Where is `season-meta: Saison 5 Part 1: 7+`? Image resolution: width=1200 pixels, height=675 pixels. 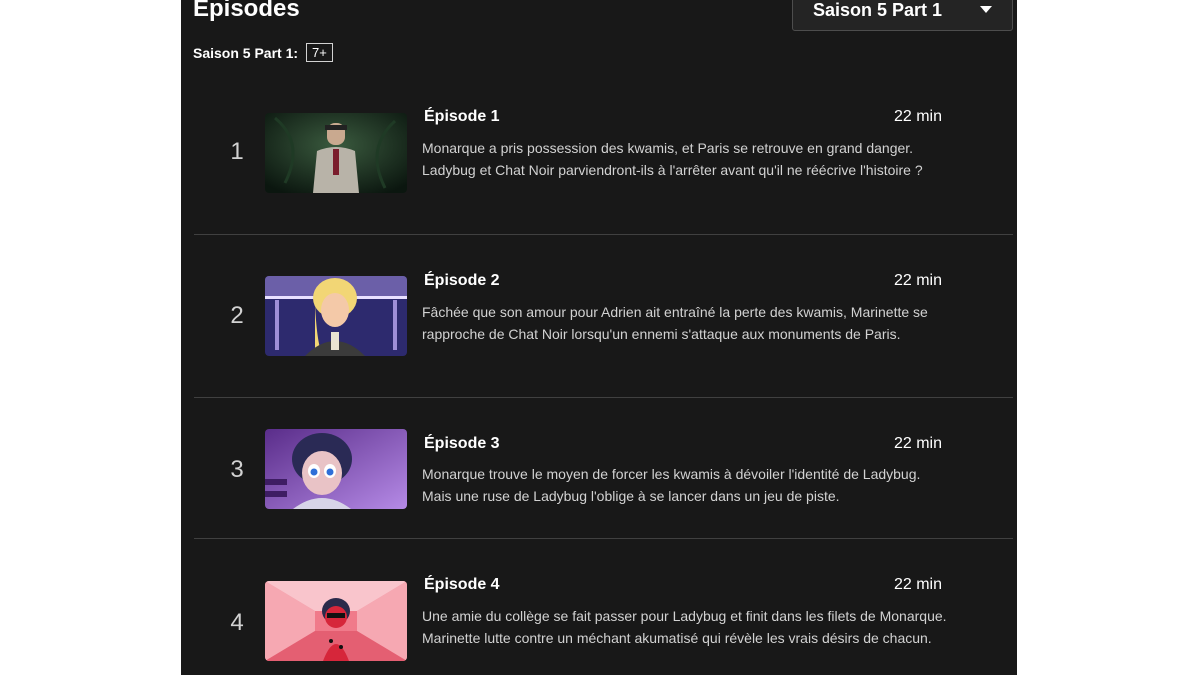 season-meta: Saison 5 Part 1: 7+ is located at coordinates (263, 52).